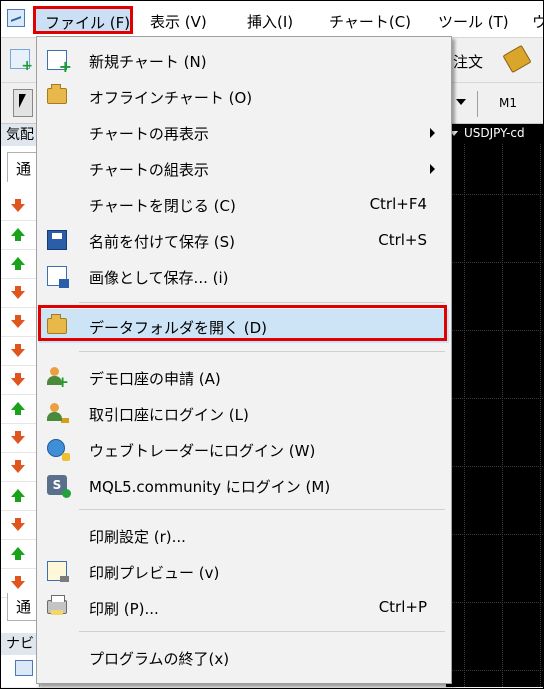 This screenshot has width=544, height=689. Describe the element at coordinates (21, 61) in the screenshot. I see `new-chart-toolbar-icon` at that location.